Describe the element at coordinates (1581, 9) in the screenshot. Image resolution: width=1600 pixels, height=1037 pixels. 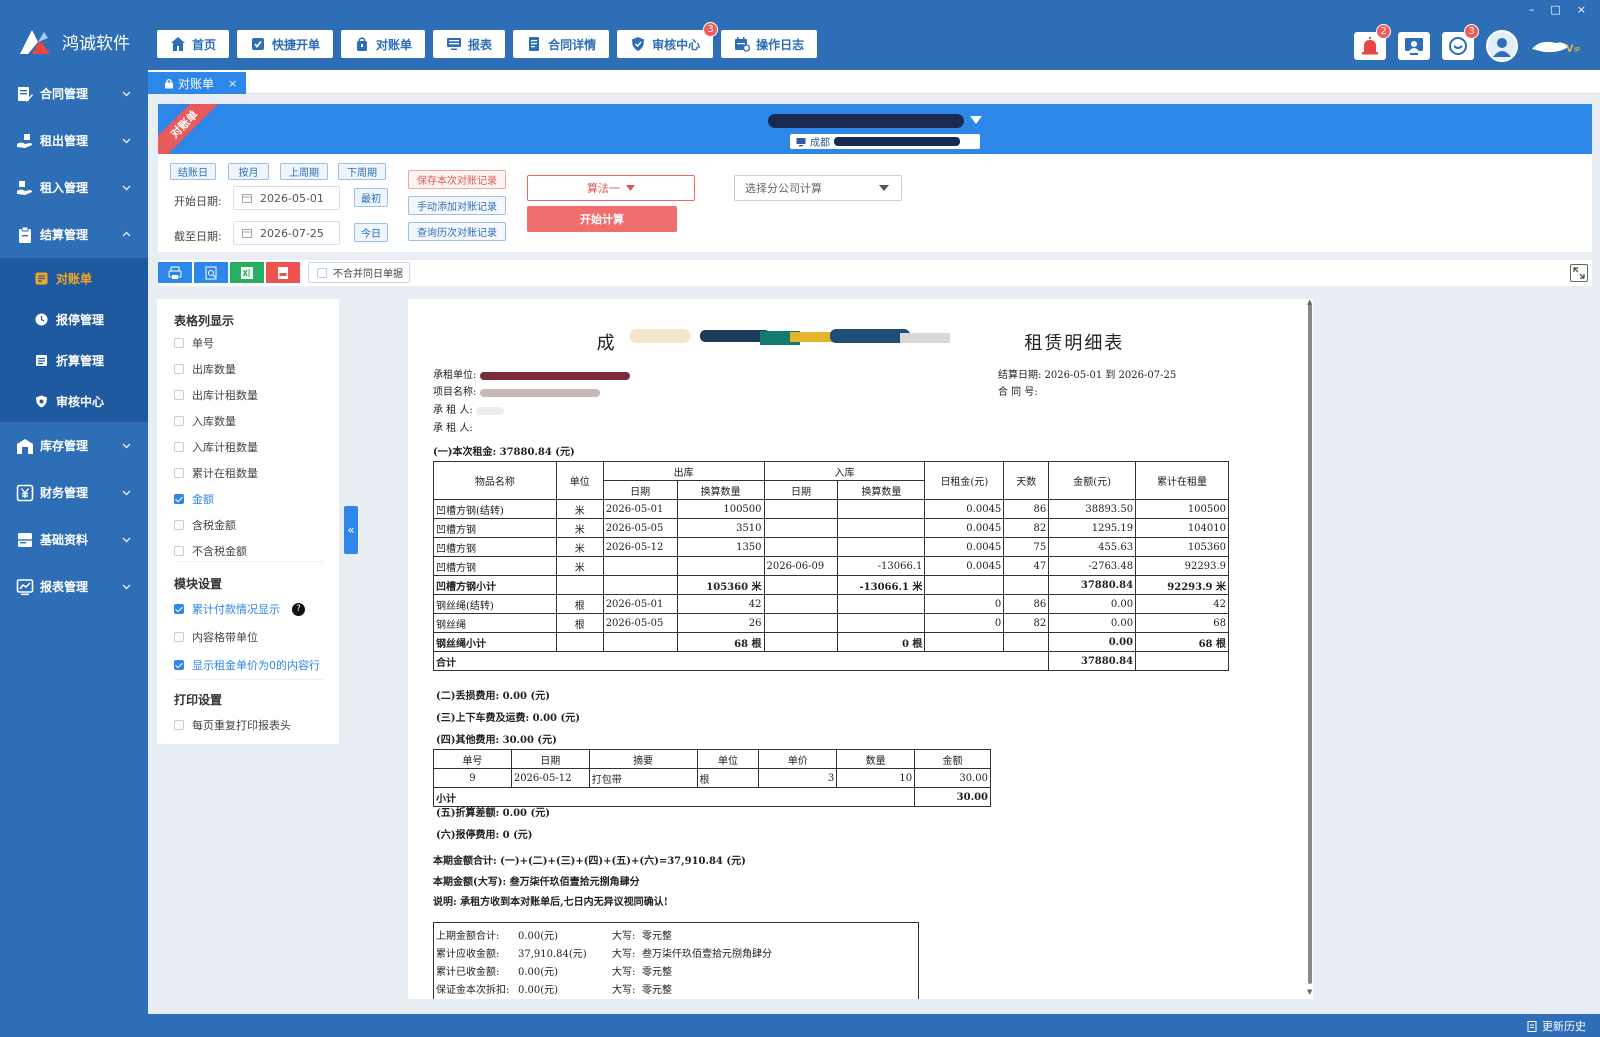
I see `close-button: ×` at that location.